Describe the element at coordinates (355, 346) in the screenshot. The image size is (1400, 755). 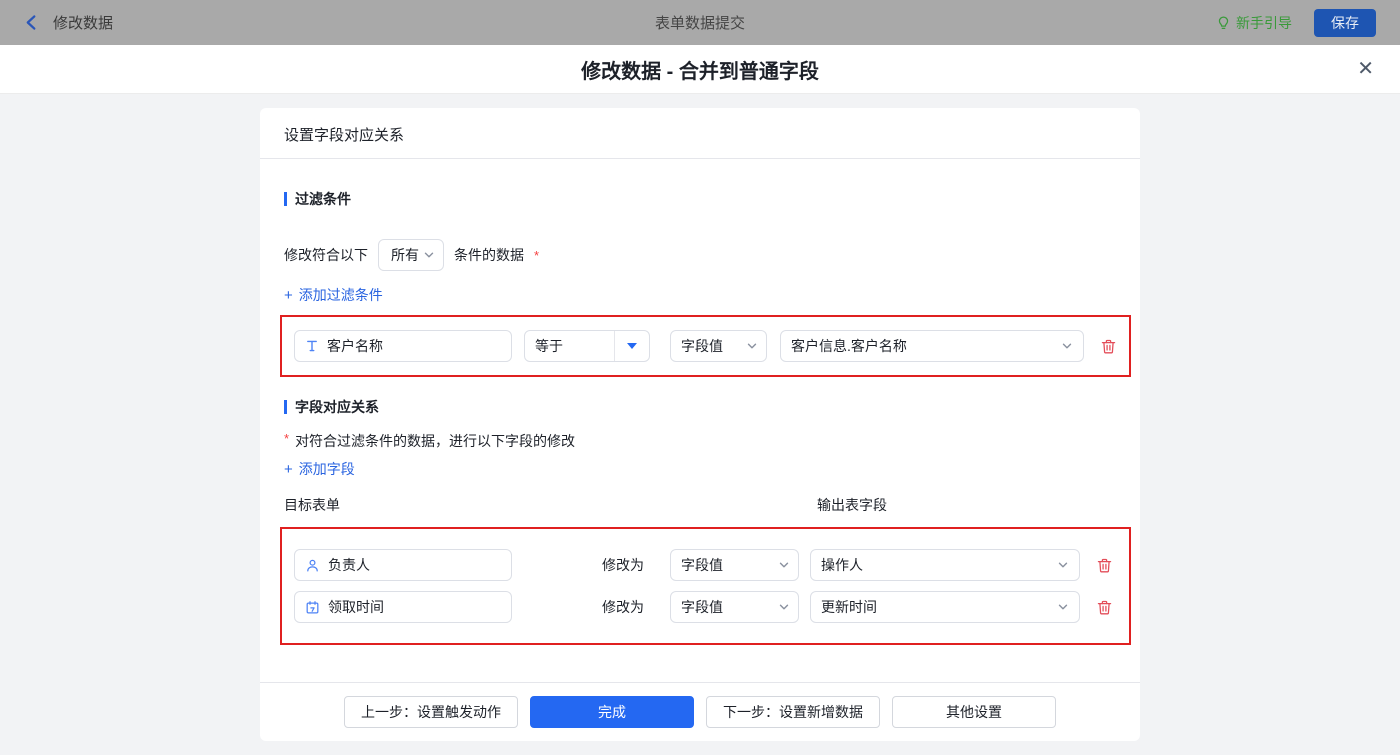
I see `condition-field-value: 客户名称` at that location.